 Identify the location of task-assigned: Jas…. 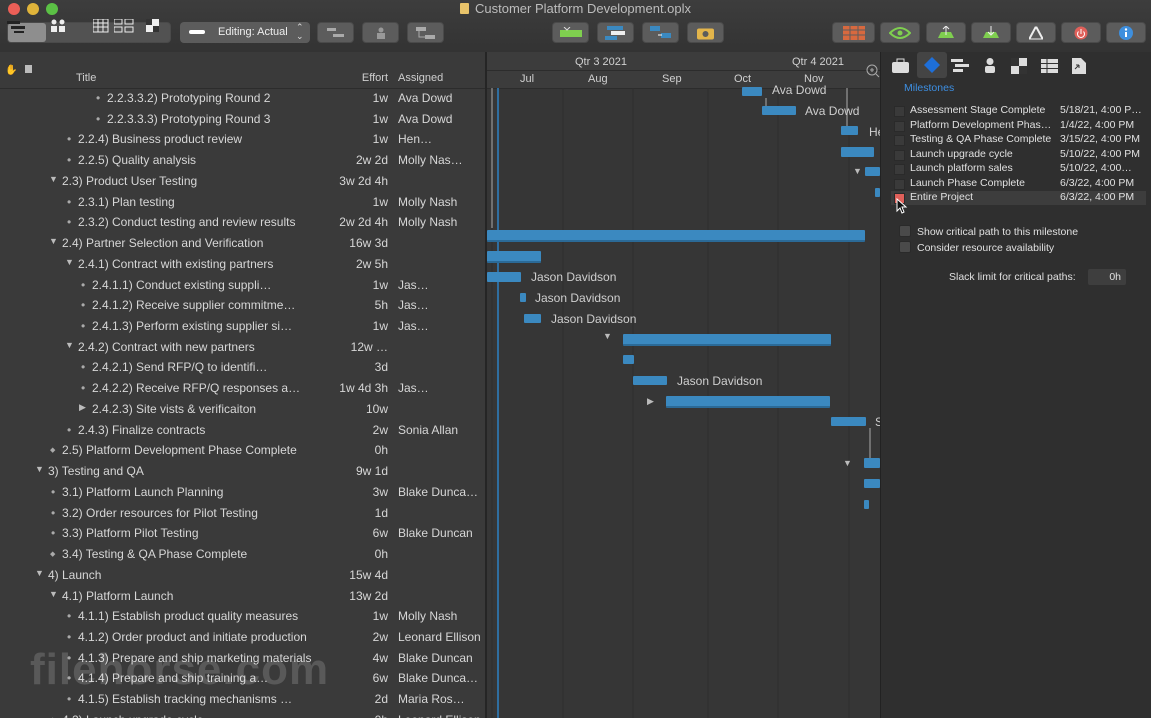
(440, 305).